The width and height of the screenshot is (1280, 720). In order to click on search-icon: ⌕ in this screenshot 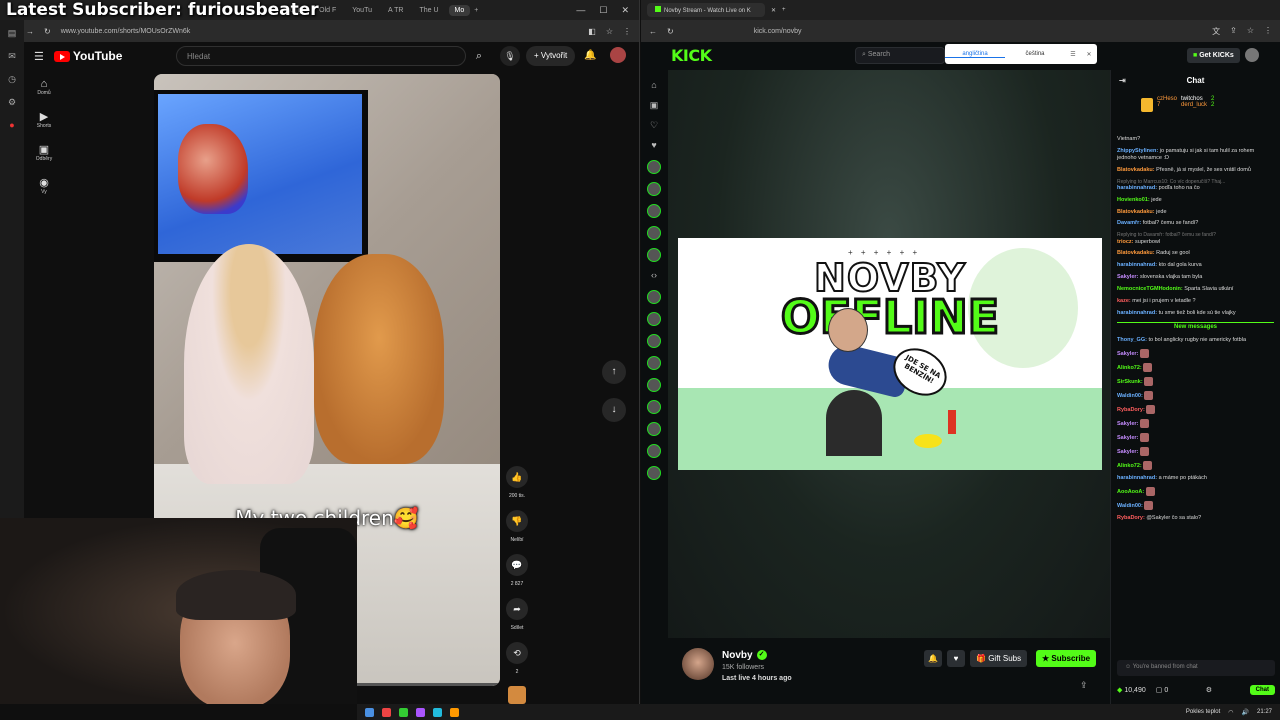, I will do `click(479, 56)`.